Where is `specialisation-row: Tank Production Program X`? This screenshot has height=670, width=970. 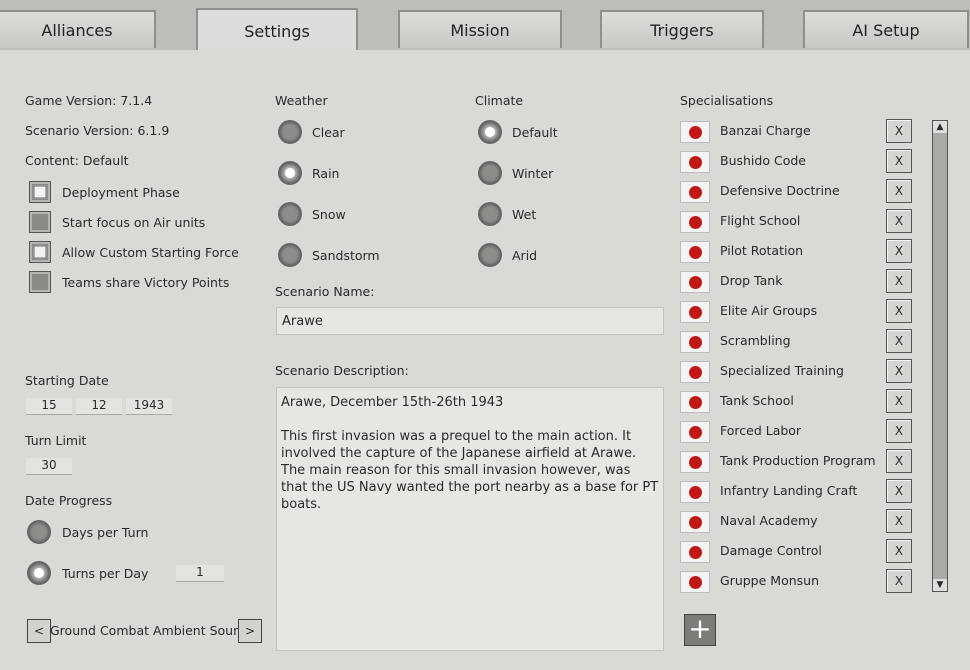 specialisation-row: Tank Production Program X is located at coordinates (796, 462).